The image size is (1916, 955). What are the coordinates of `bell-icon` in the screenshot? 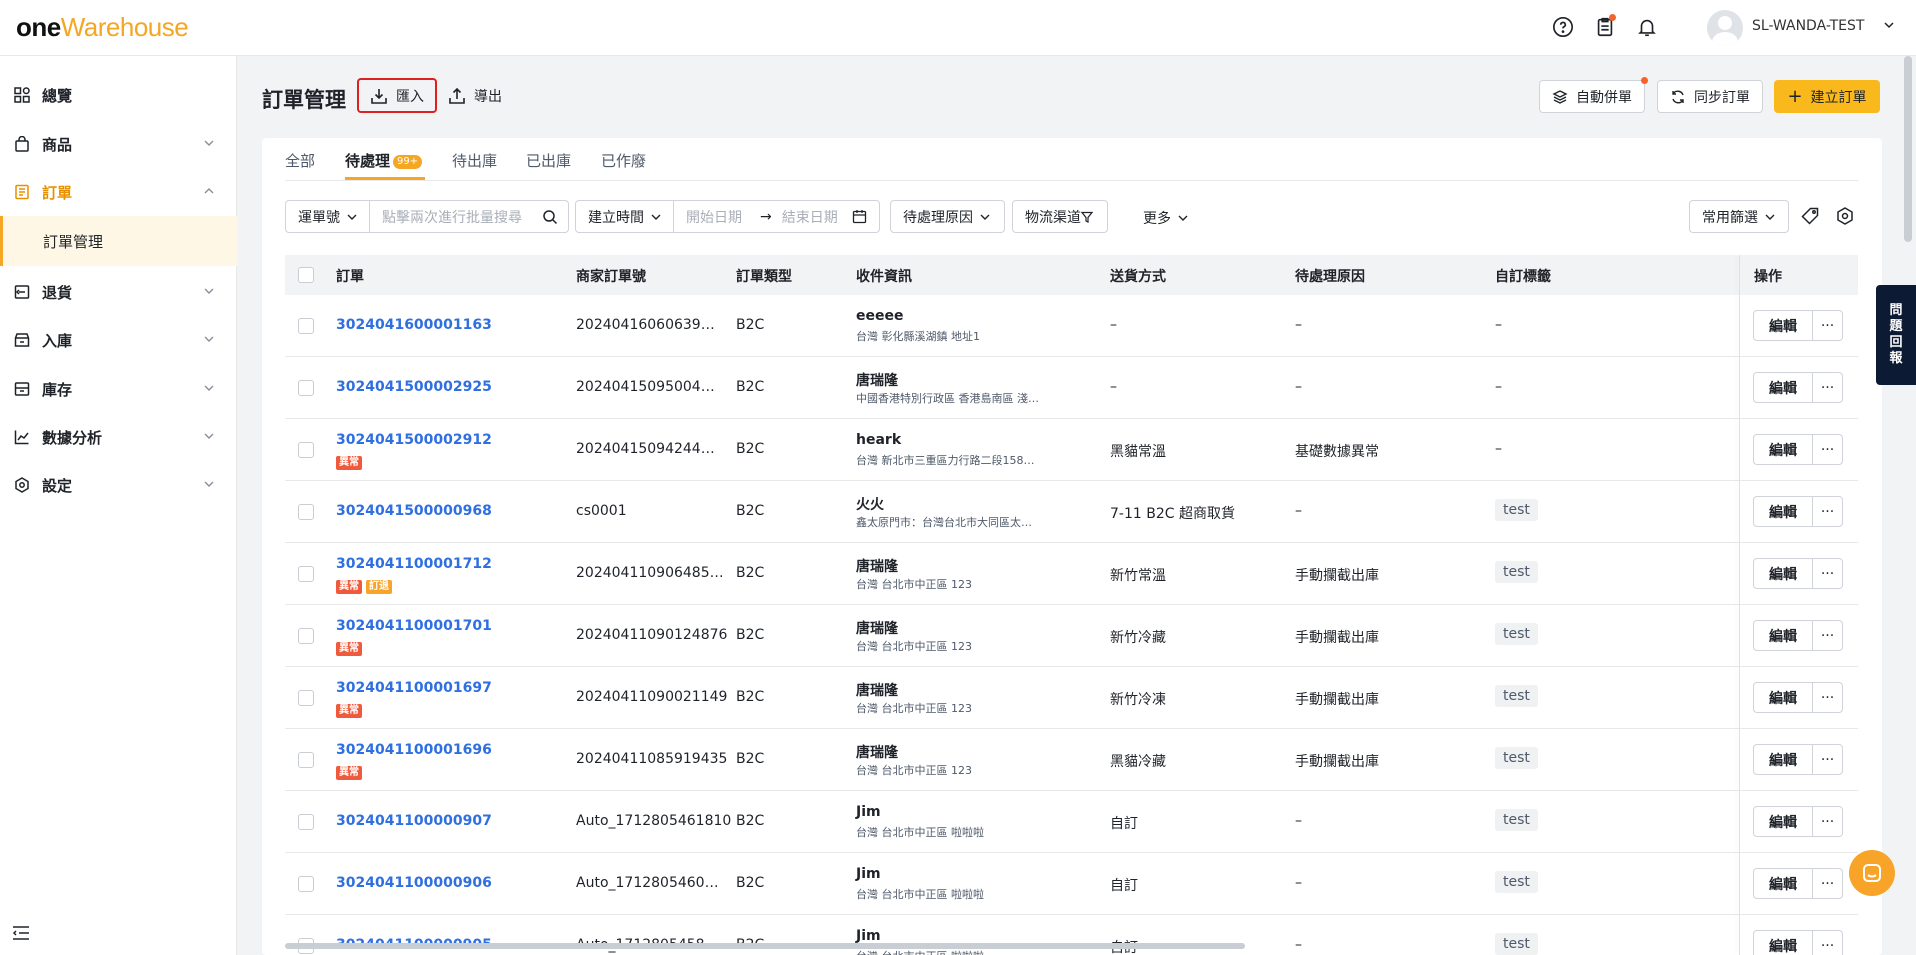 It's located at (1647, 27).